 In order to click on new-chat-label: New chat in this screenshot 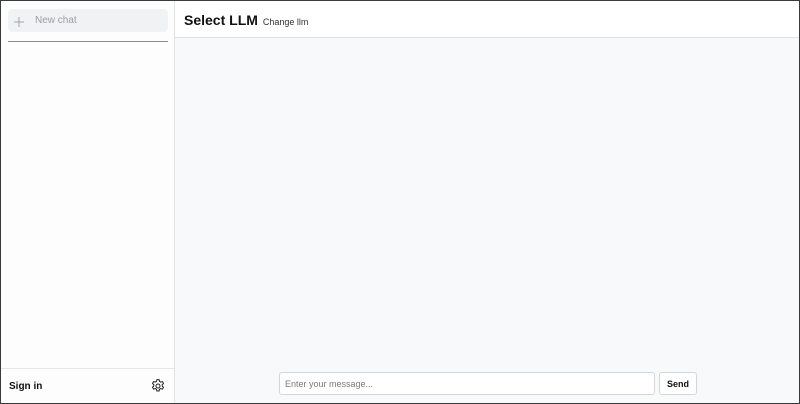, I will do `click(56, 20)`.